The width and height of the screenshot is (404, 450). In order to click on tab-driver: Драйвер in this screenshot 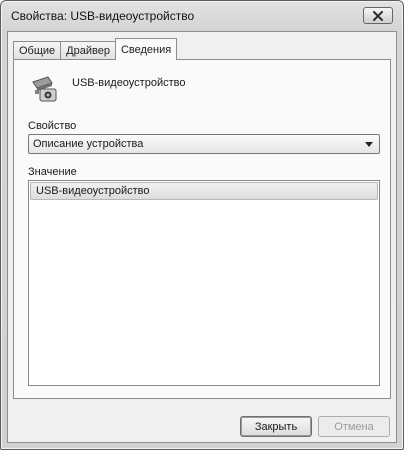, I will do `click(88, 50)`.